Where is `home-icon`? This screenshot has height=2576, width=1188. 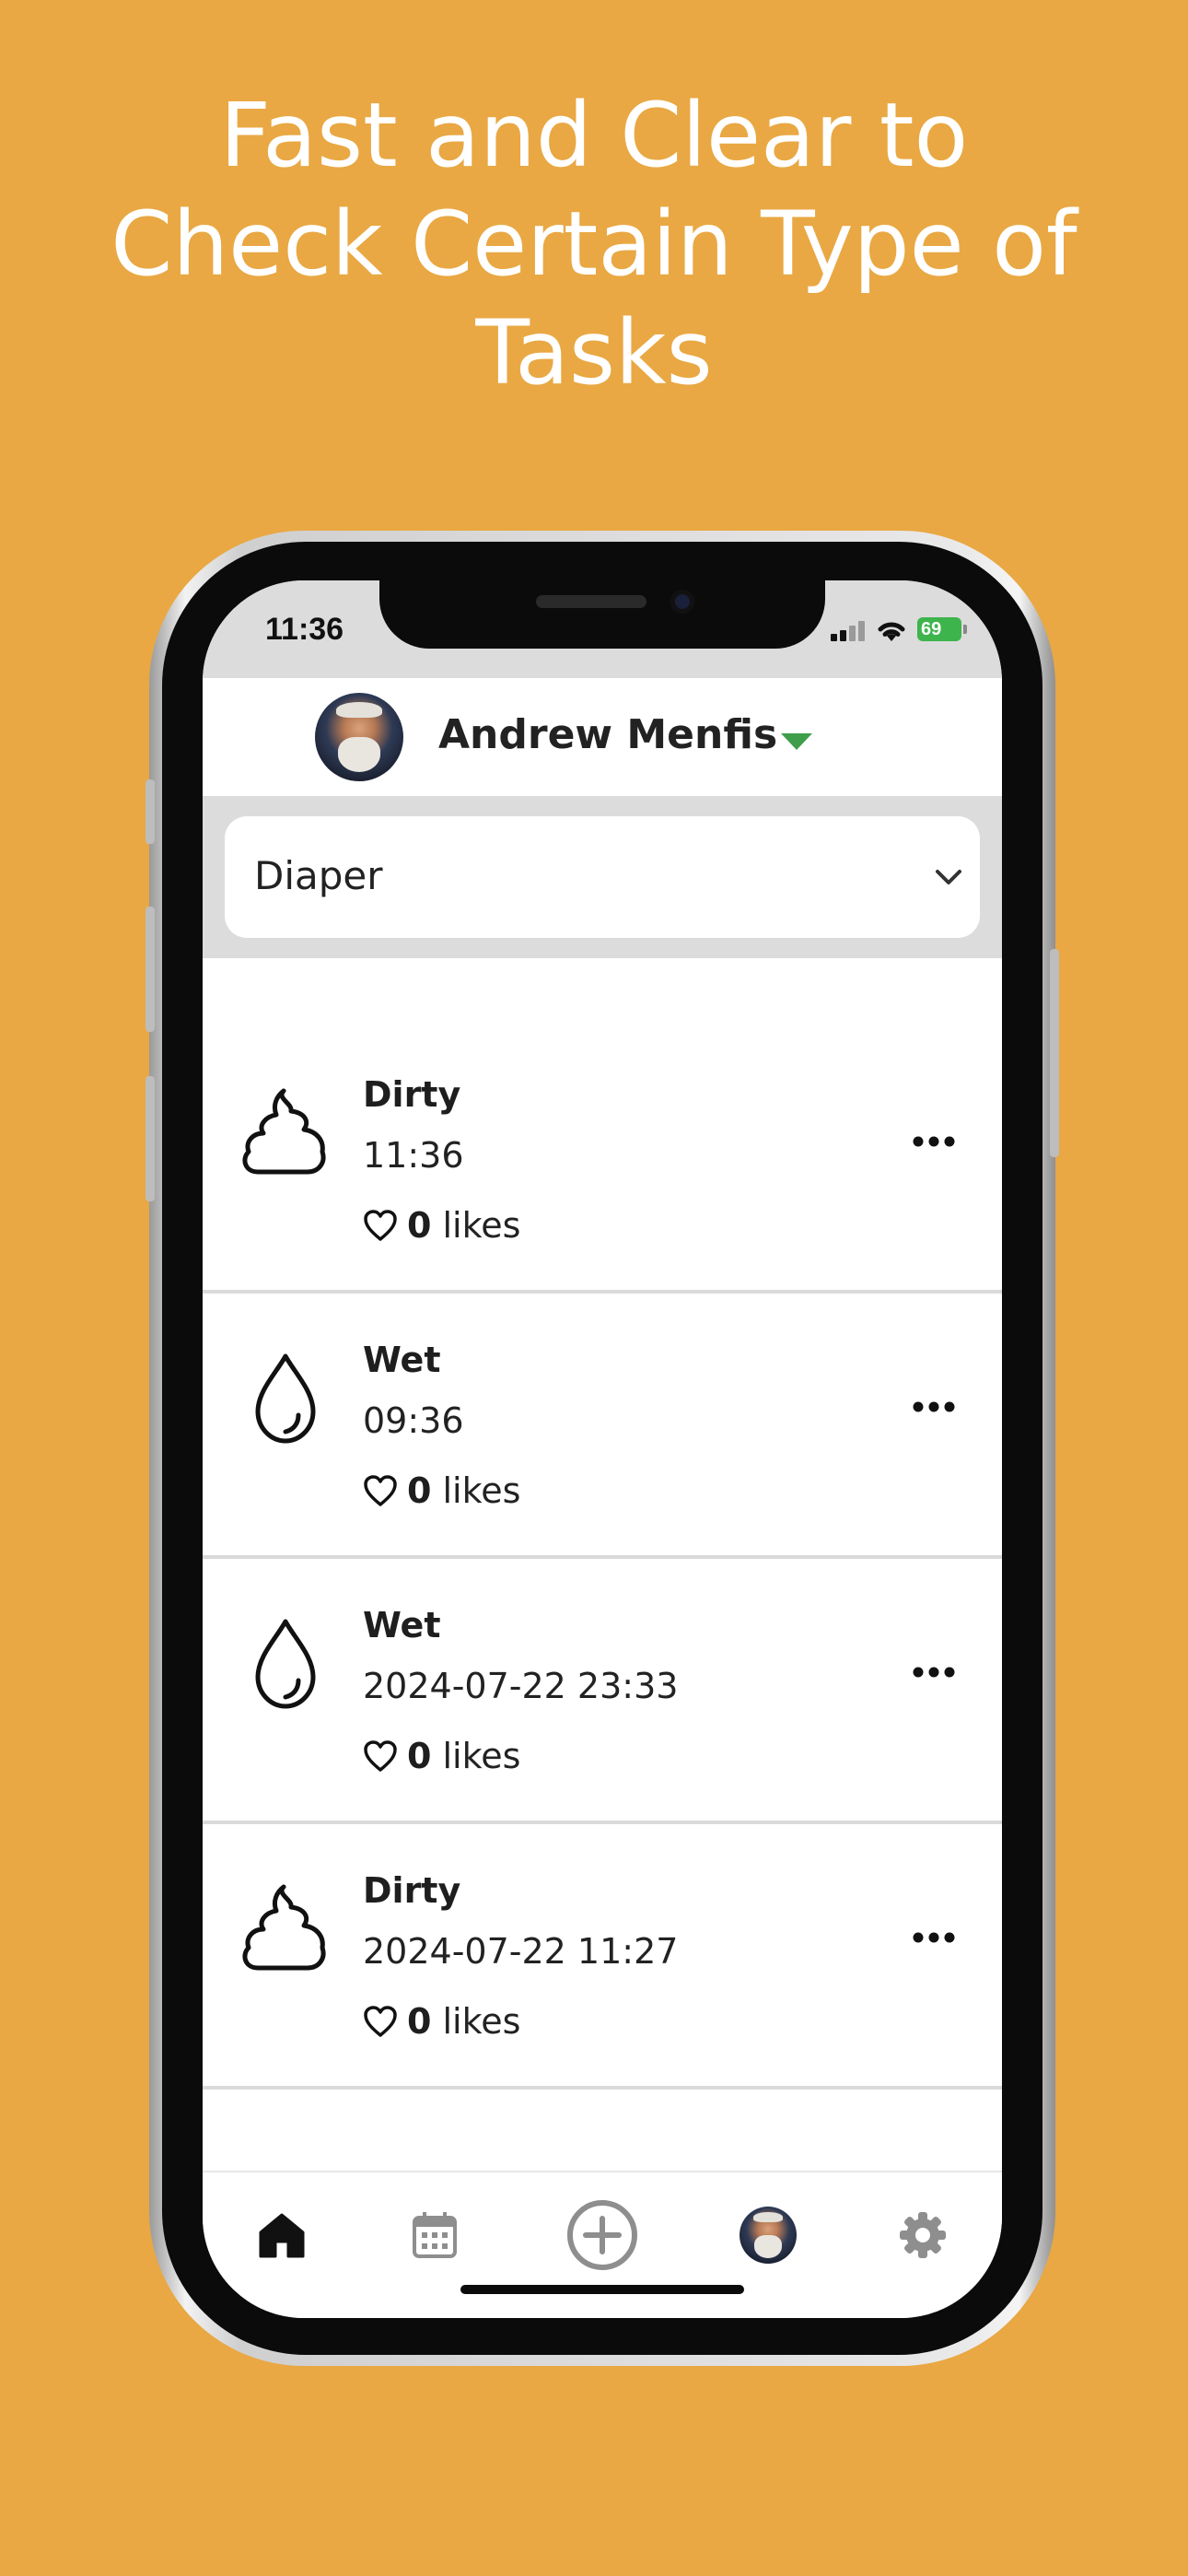 home-icon is located at coordinates (282, 2235).